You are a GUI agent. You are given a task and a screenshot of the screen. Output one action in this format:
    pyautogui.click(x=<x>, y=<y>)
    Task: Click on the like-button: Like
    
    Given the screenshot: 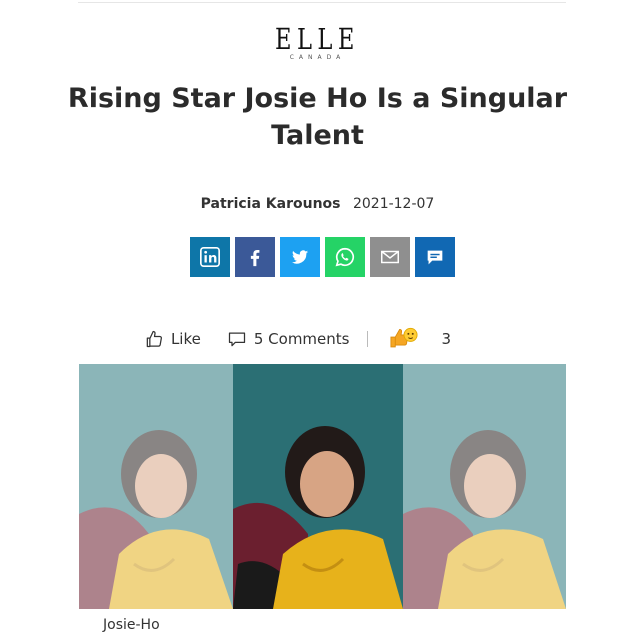 What is the action you would take?
    pyautogui.click(x=172, y=339)
    